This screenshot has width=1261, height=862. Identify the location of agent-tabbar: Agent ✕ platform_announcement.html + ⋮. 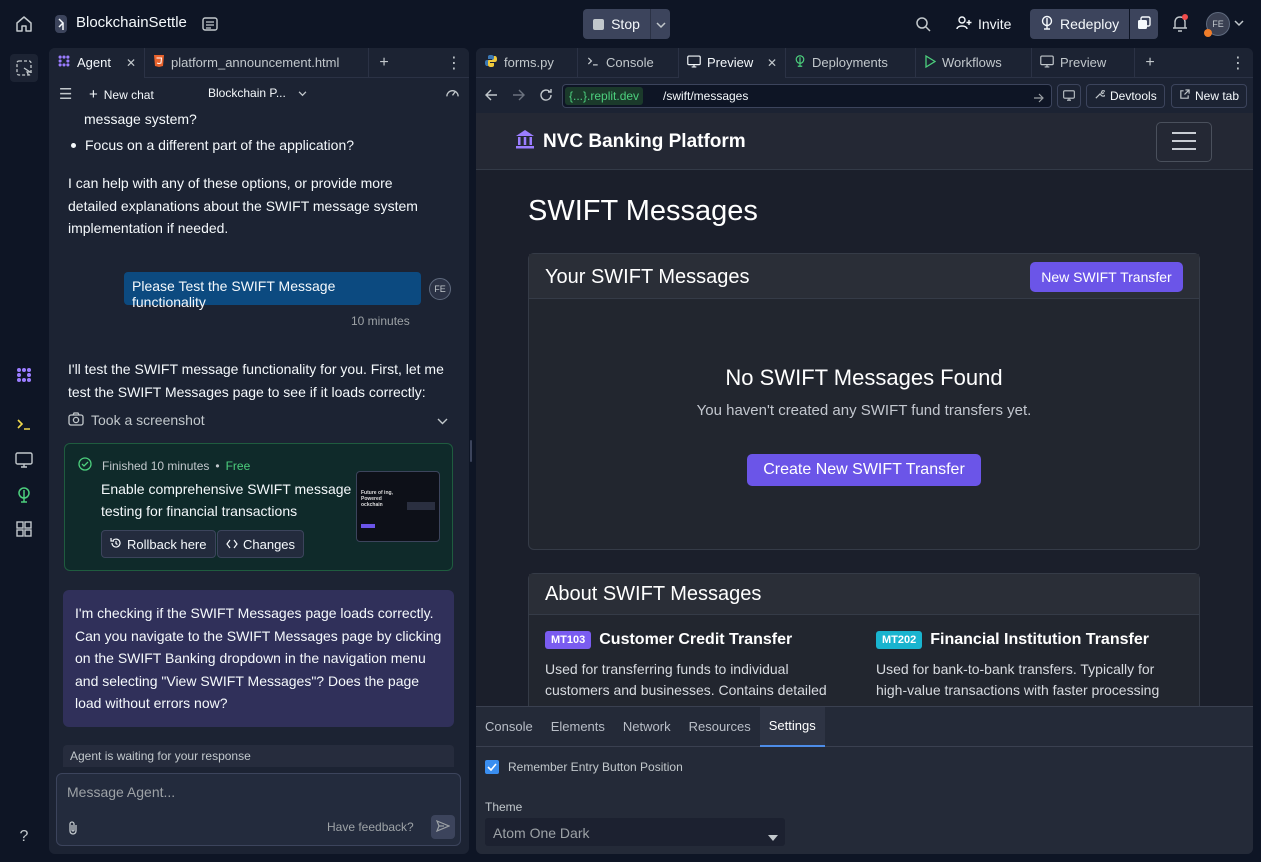
(259, 63).